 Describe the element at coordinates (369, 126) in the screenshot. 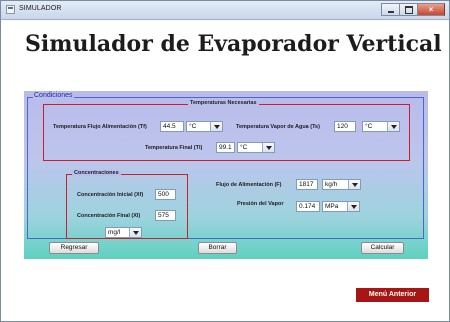

I see `steam-temp-unit-value: °C` at that location.